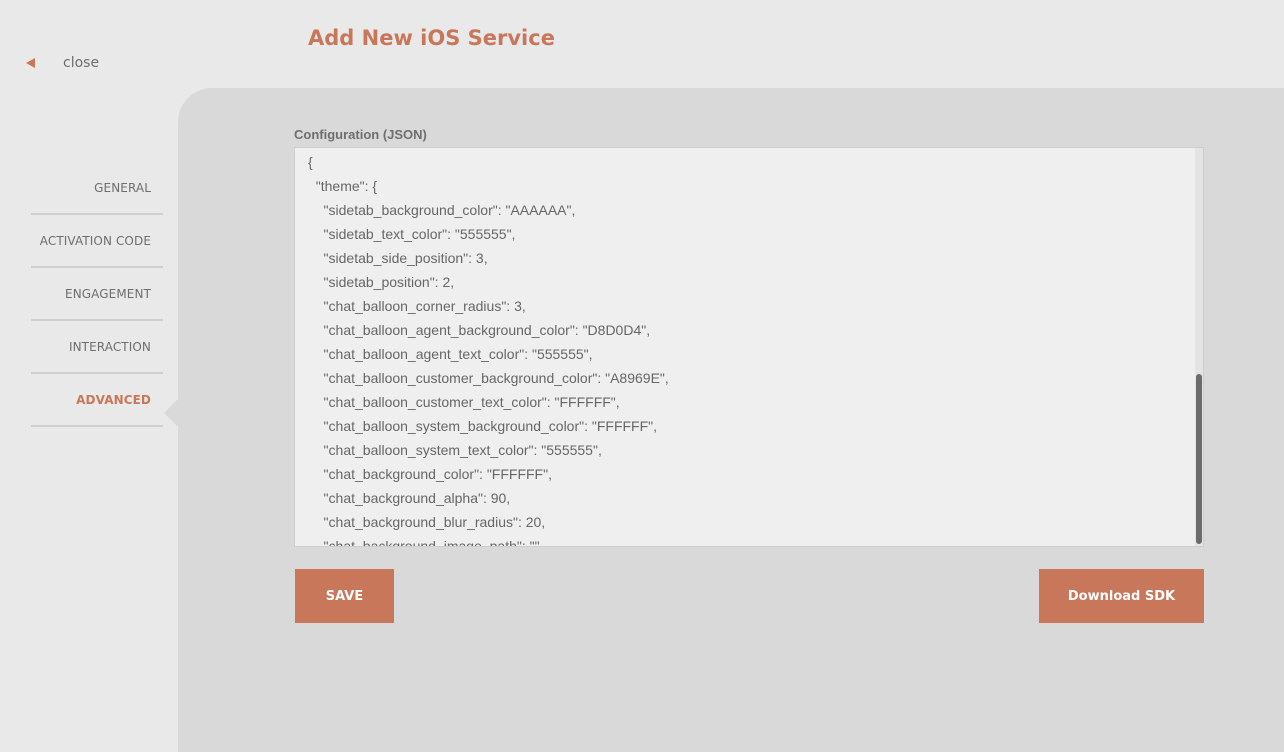 The image size is (1284, 752). Describe the element at coordinates (381, 282) in the screenshot. I see `config-json-line: "sidetab_position": 2,` at that location.